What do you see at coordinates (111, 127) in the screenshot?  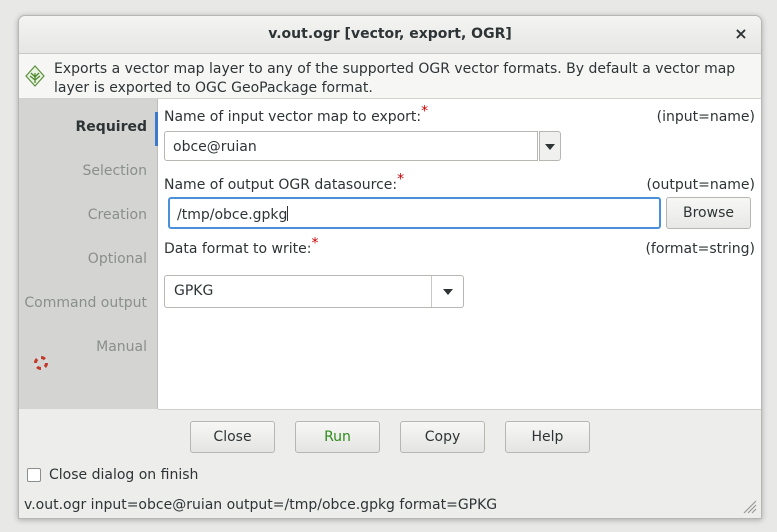 I see `tab-required: Required` at bounding box center [111, 127].